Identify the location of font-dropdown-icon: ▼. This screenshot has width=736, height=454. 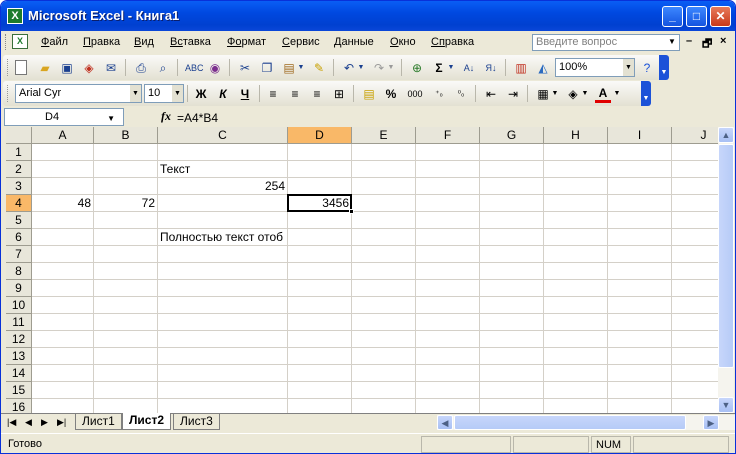
(135, 93).